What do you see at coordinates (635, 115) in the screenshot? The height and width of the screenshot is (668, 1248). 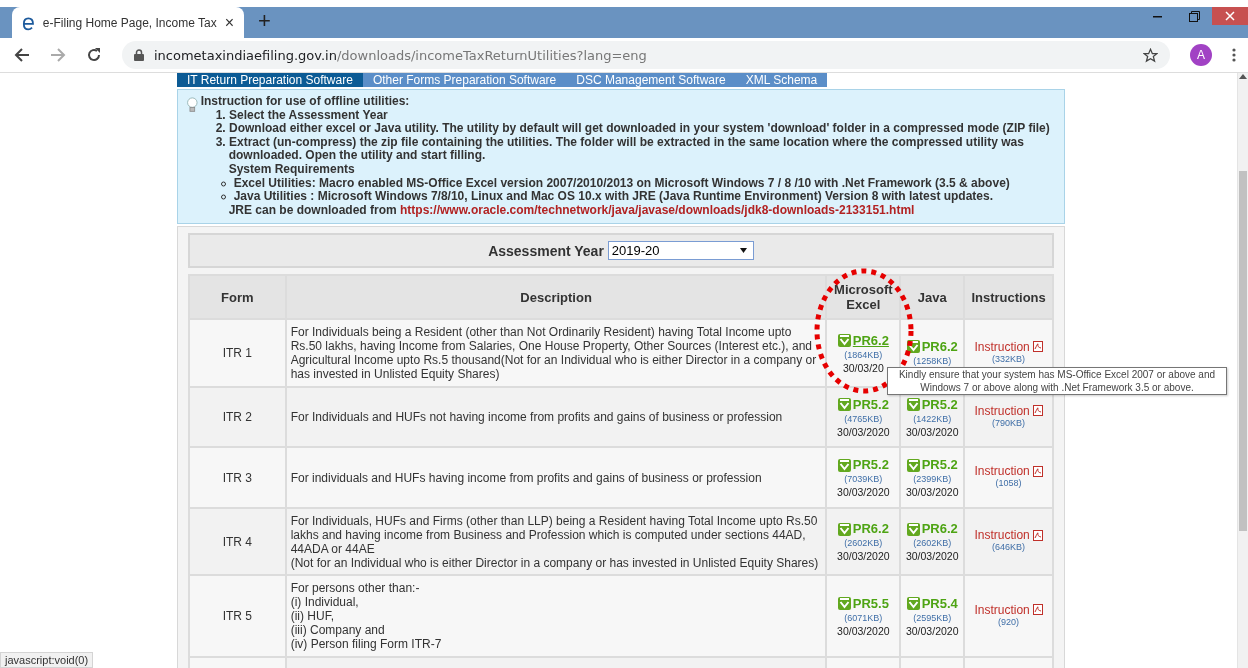 I see `instruction-step: 1. Select the Assessment Year` at bounding box center [635, 115].